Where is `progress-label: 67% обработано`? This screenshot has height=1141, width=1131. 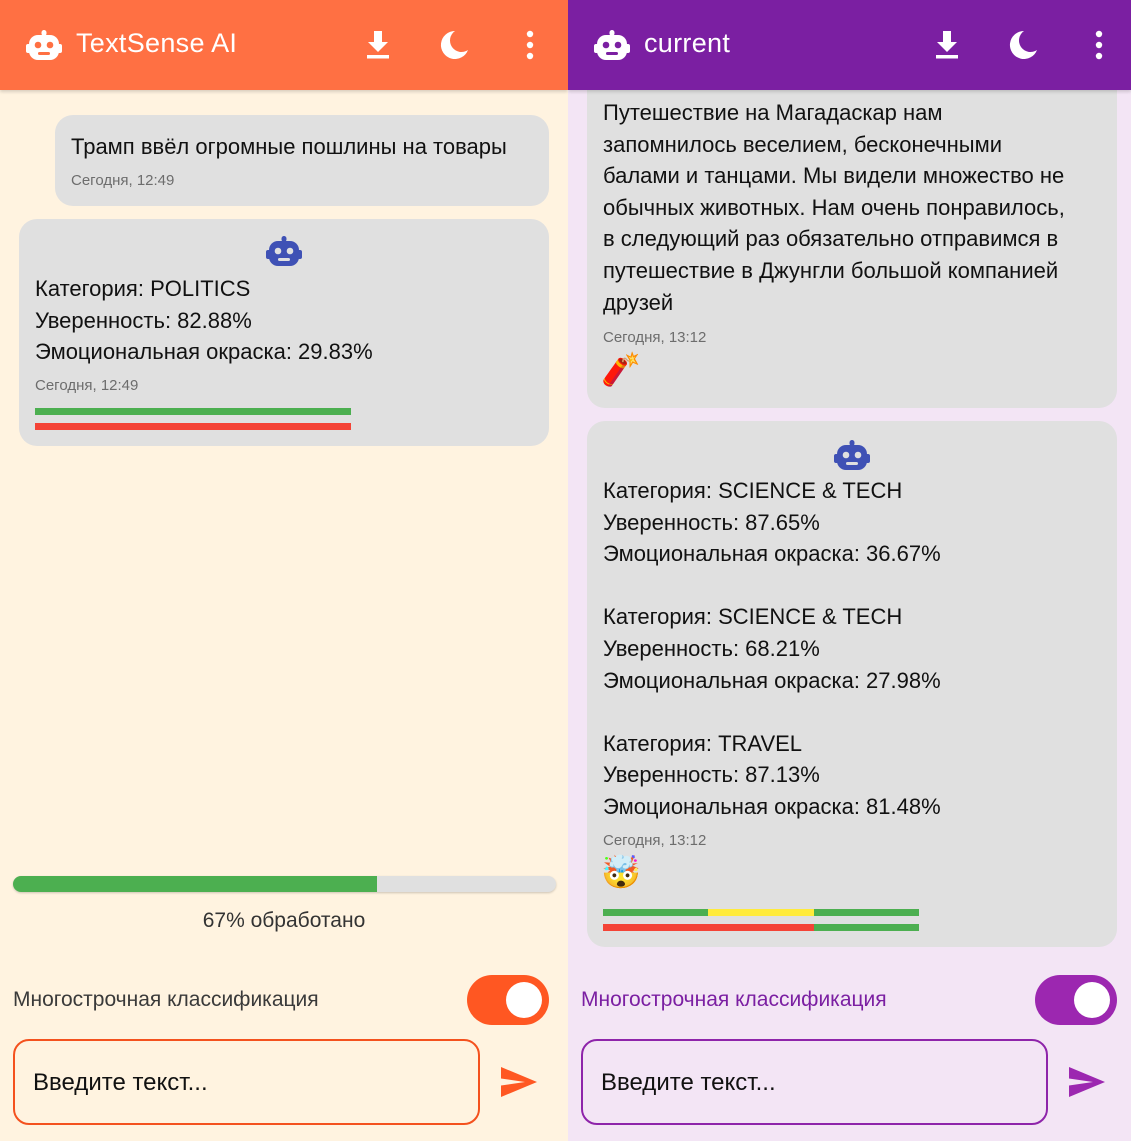
progress-label: 67% обработано is located at coordinates (284, 920).